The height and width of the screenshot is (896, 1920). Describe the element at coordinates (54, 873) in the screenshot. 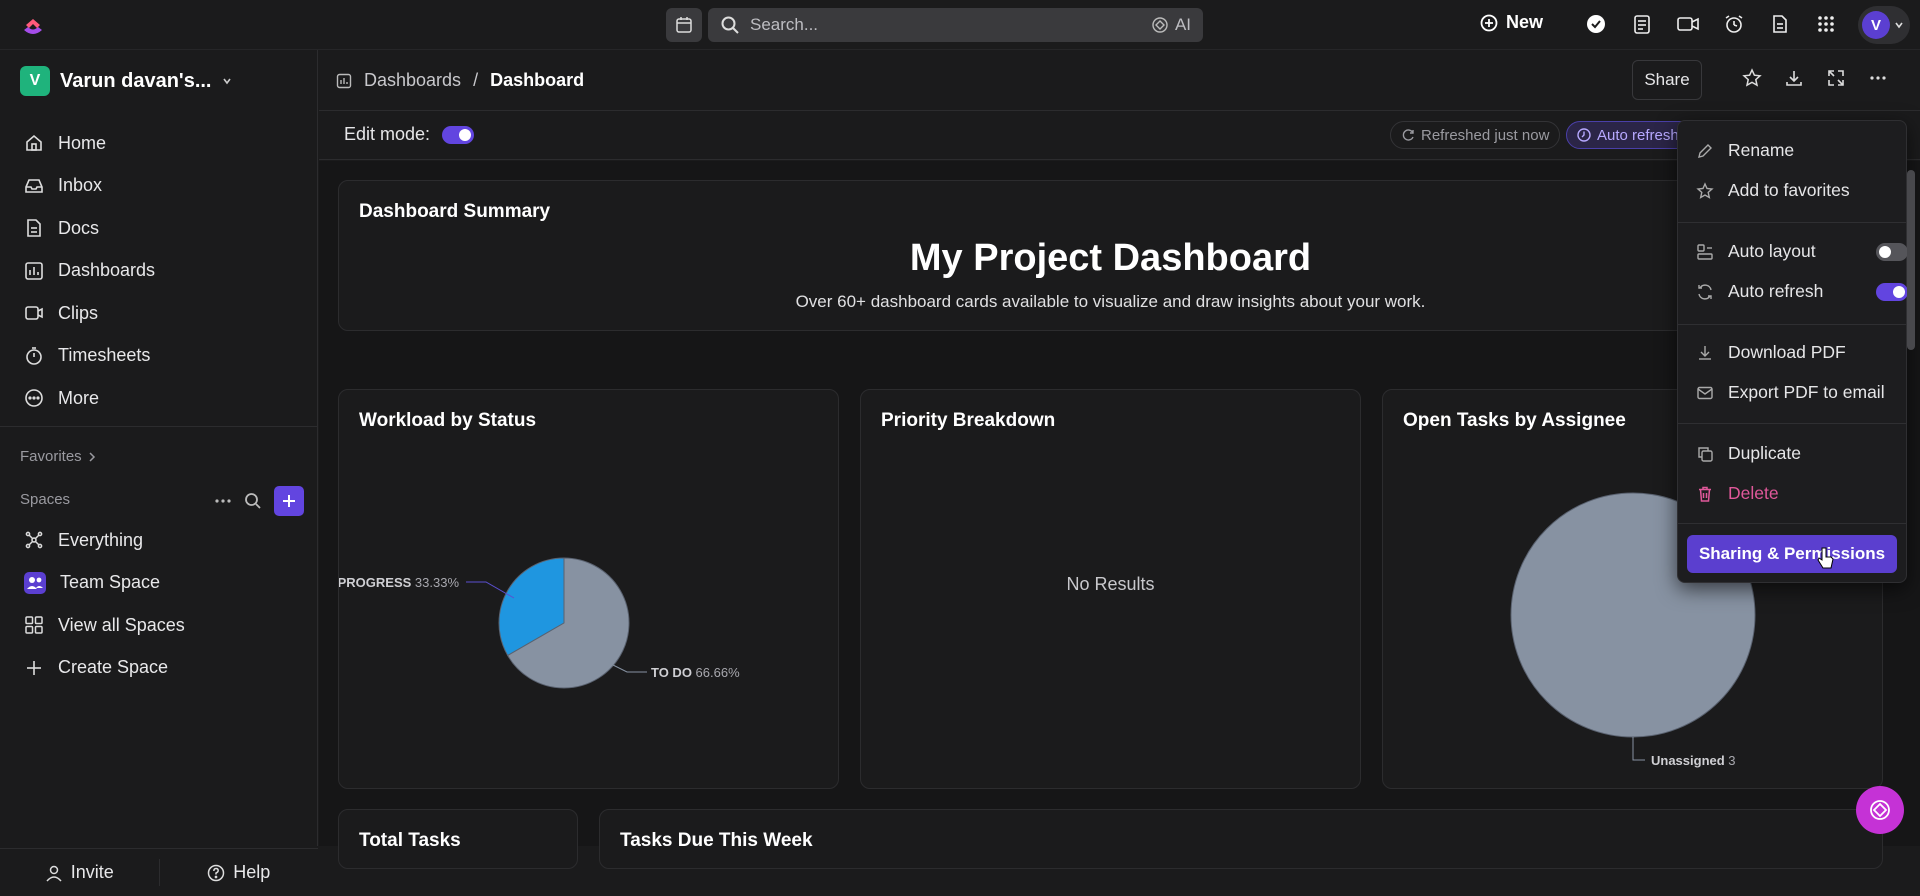

I see `user-icon` at that location.